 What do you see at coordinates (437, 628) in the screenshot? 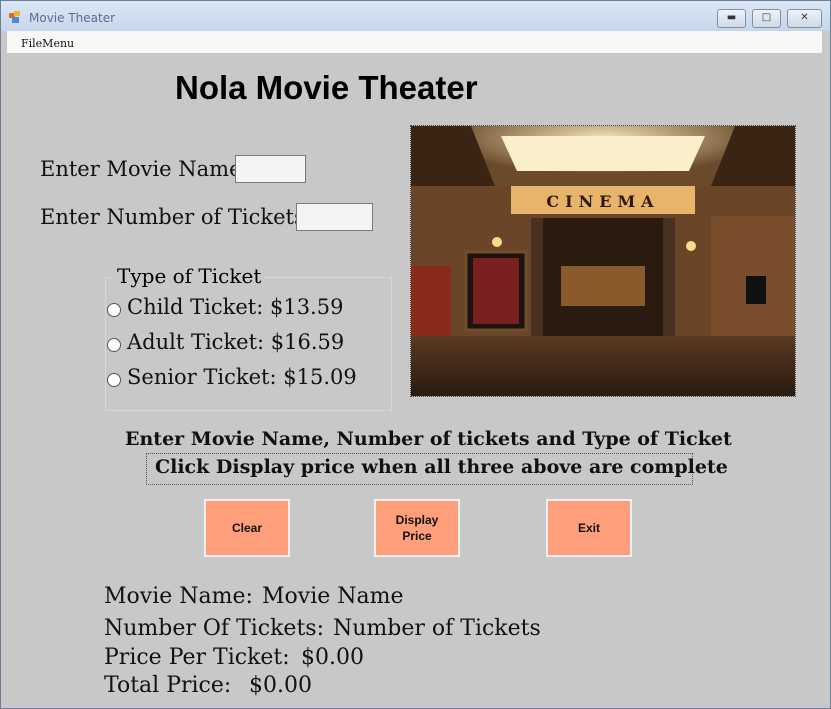
I see `output-tickets-value: Number of Tickets` at bounding box center [437, 628].